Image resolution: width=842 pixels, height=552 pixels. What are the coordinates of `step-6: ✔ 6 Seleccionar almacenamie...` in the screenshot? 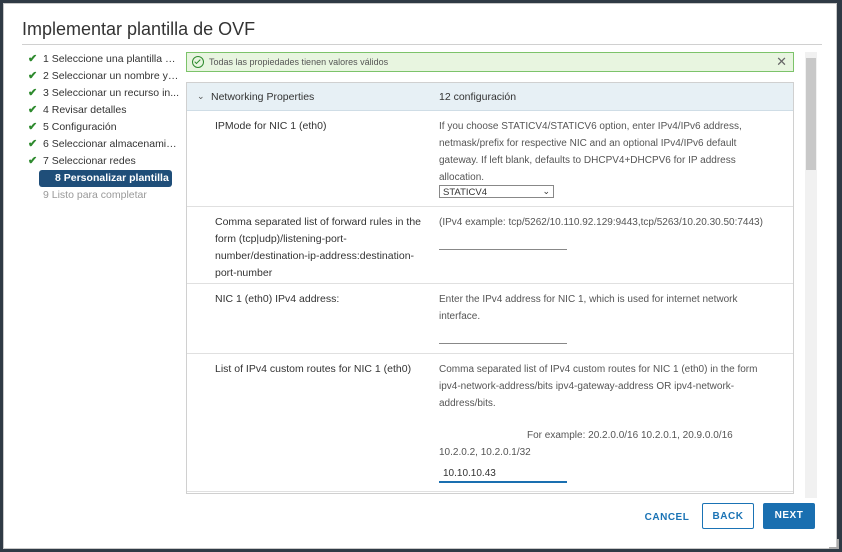 It's located at (101, 144).